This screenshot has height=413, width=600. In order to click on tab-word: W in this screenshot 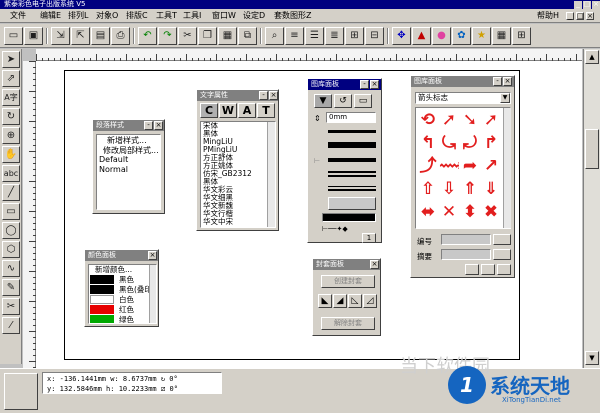, I will do `click(228, 110)`.